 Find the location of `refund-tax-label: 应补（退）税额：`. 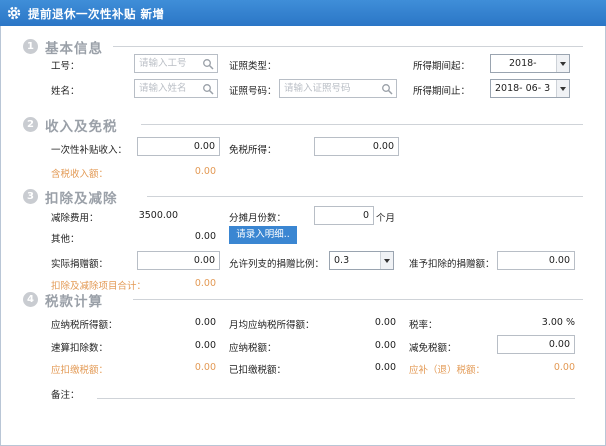

refund-tax-label: 应补（退）税额： is located at coordinates (447, 370).